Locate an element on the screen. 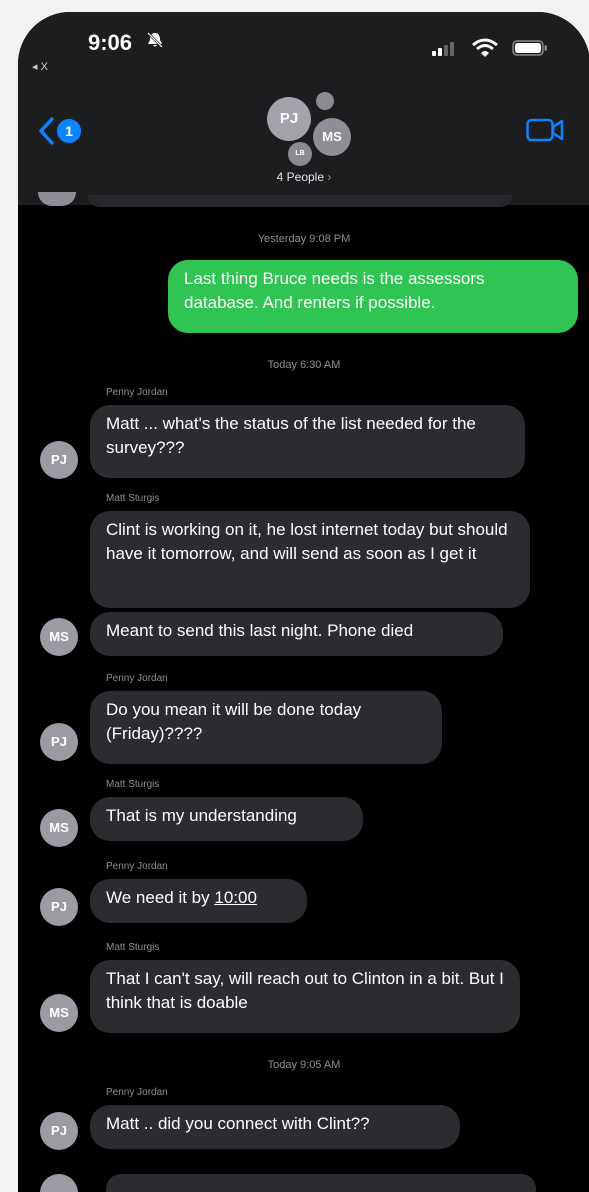 The height and width of the screenshot is (1192, 589). back-chevron-icon is located at coordinates (46, 131).